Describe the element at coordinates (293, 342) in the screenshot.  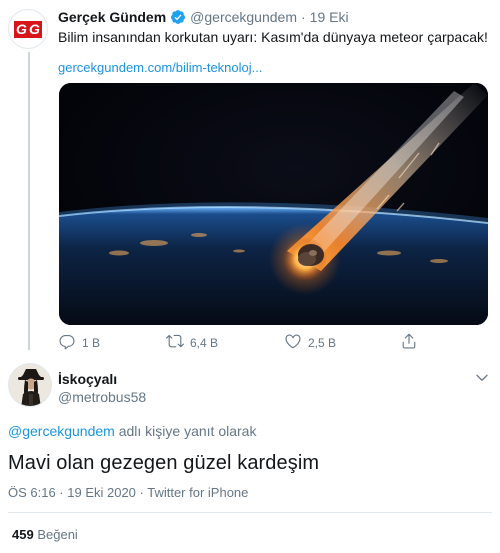
I see `heart-icon` at that location.